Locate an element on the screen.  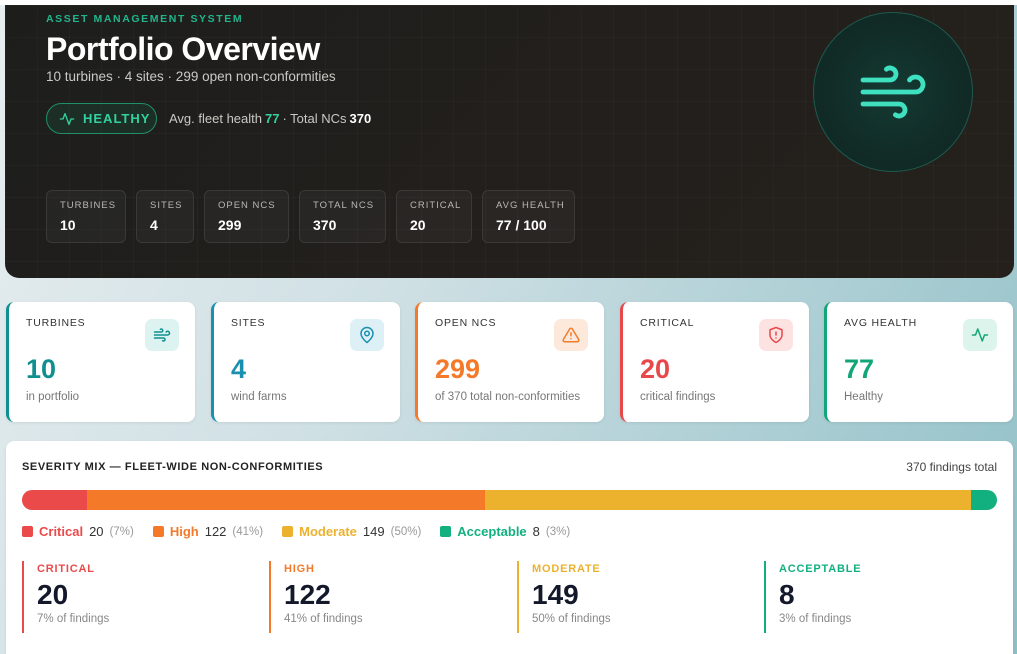
severity-segment-moderate is located at coordinates (728, 500).